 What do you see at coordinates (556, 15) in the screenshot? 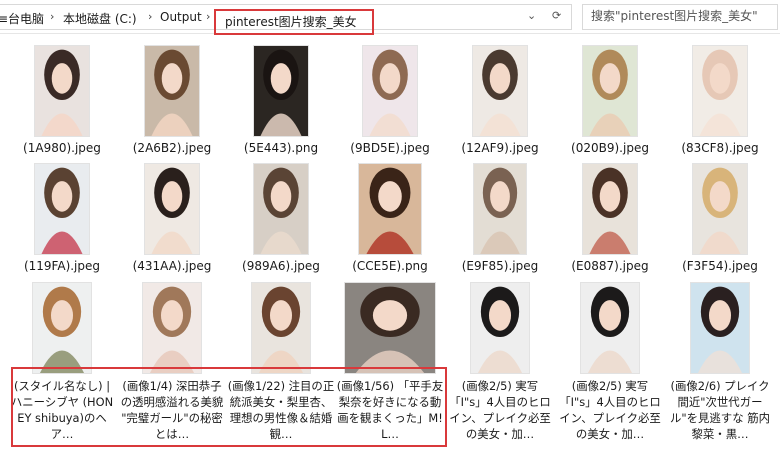
I see `refresh-icon: ⟳` at bounding box center [556, 15].